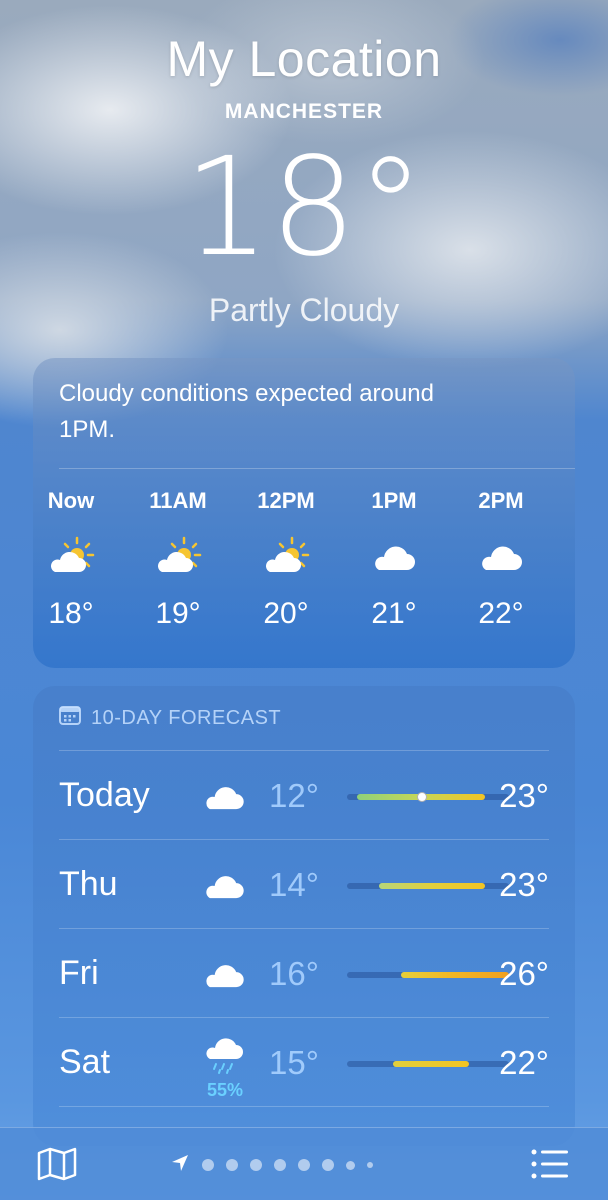  I want to click on hour-label: Now, so click(71, 500).